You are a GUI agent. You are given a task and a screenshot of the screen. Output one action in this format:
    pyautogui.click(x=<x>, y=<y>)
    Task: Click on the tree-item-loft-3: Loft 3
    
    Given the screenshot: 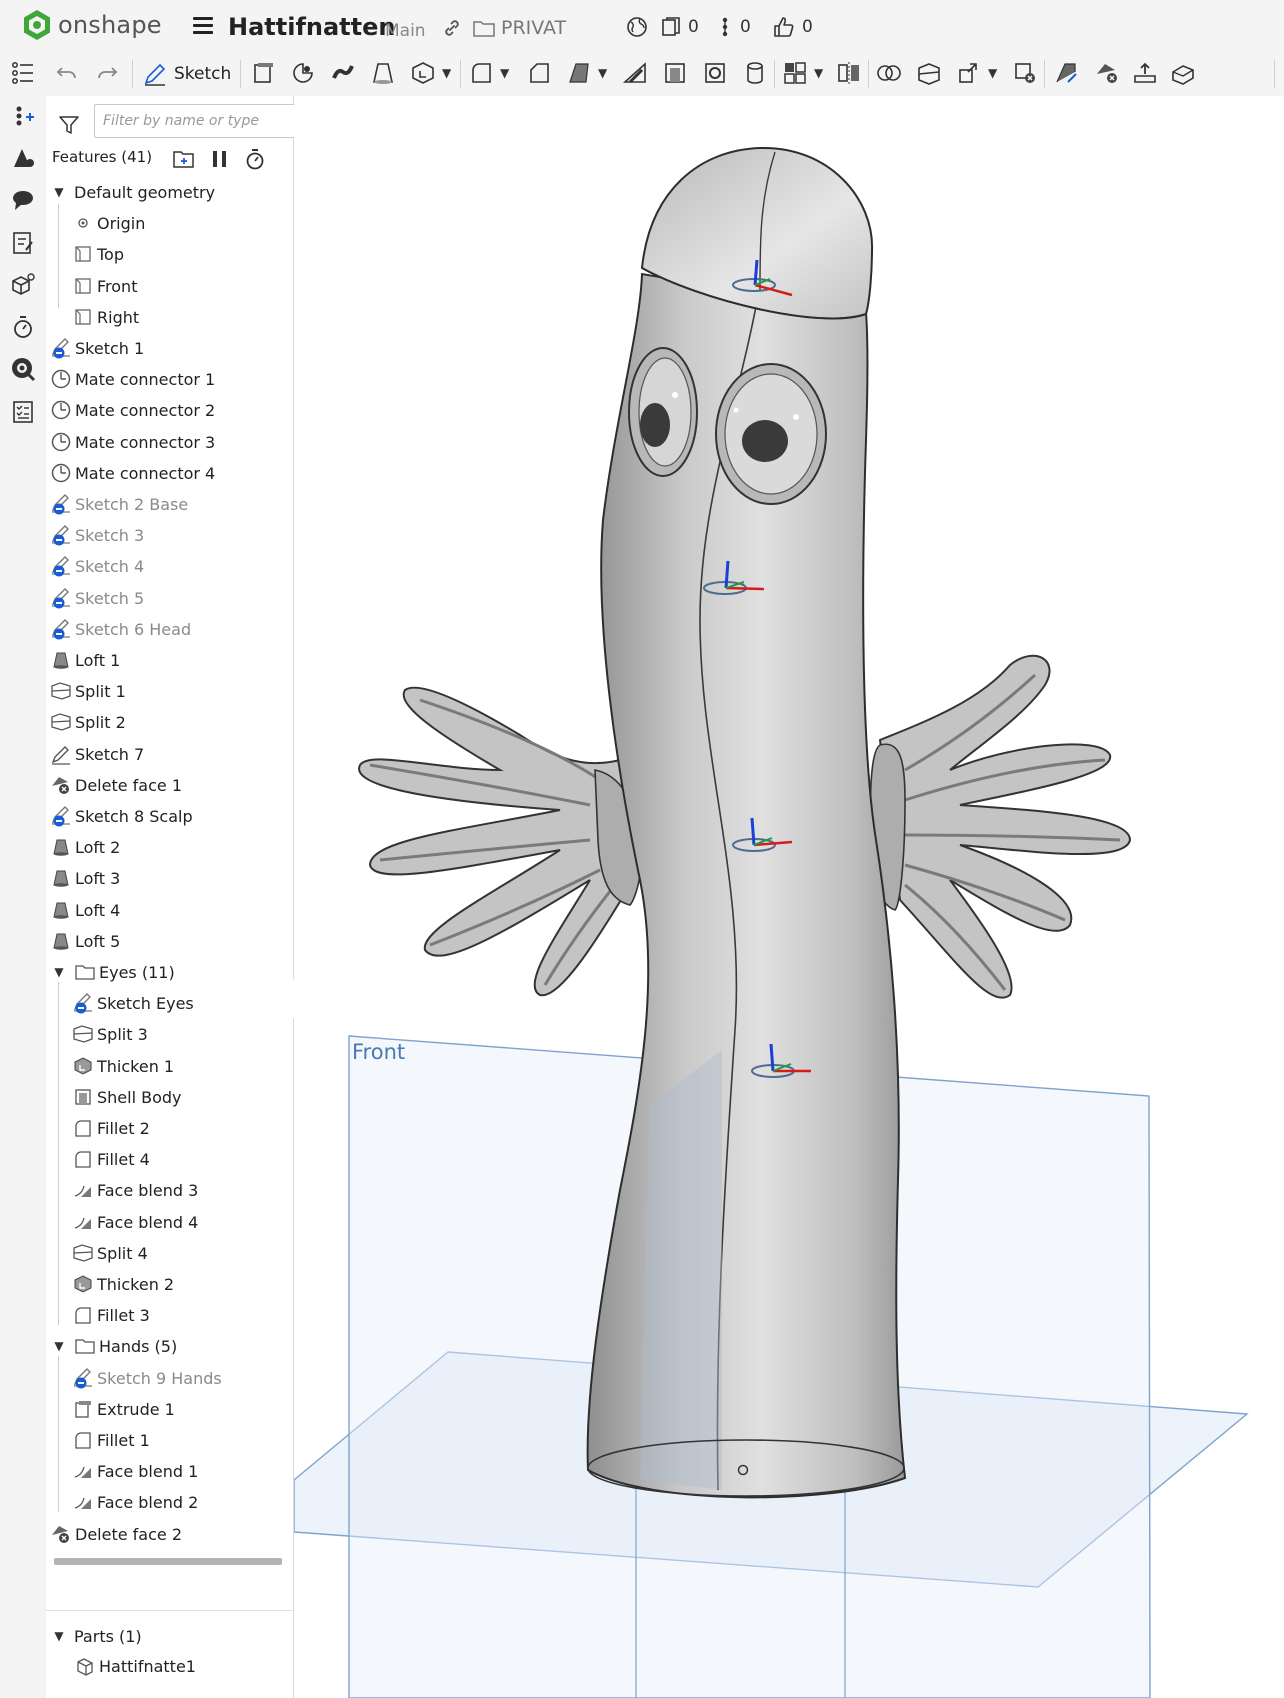 What is the action you would take?
    pyautogui.click(x=169, y=878)
    